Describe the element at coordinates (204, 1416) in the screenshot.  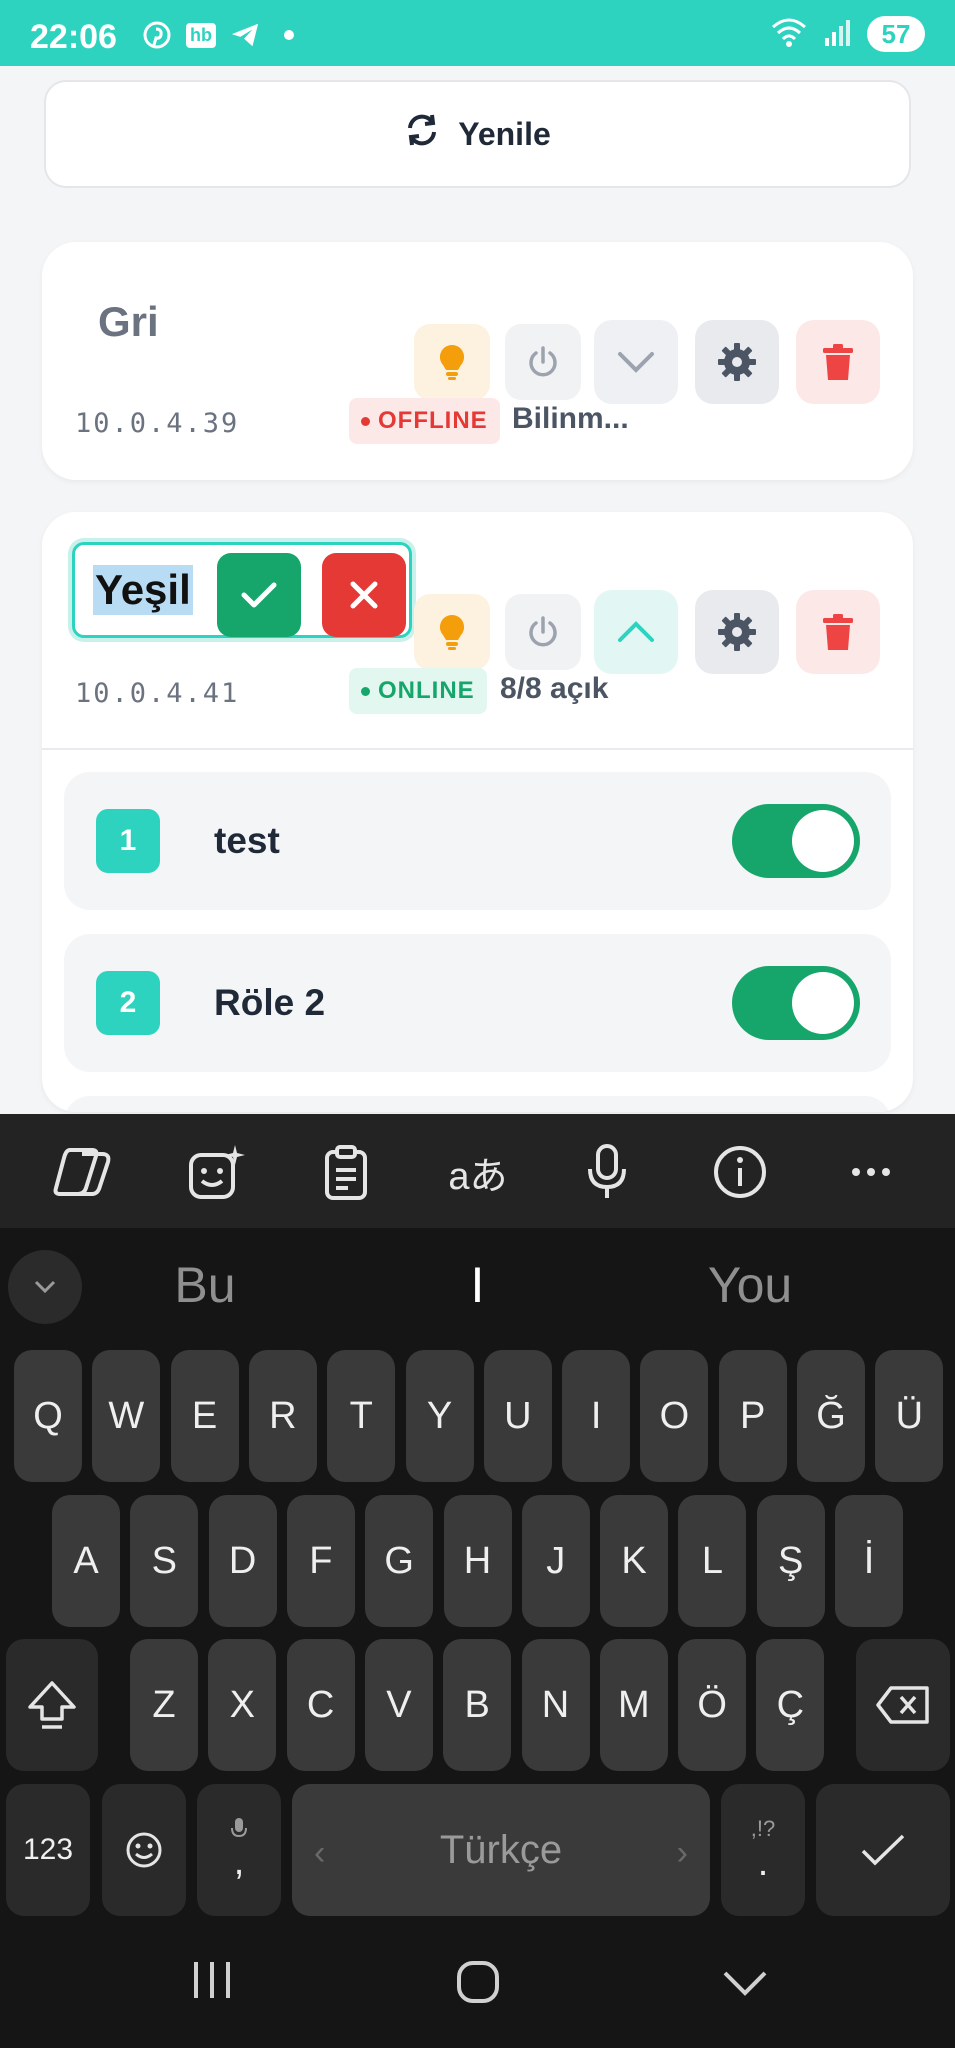
I see `key: E` at that location.